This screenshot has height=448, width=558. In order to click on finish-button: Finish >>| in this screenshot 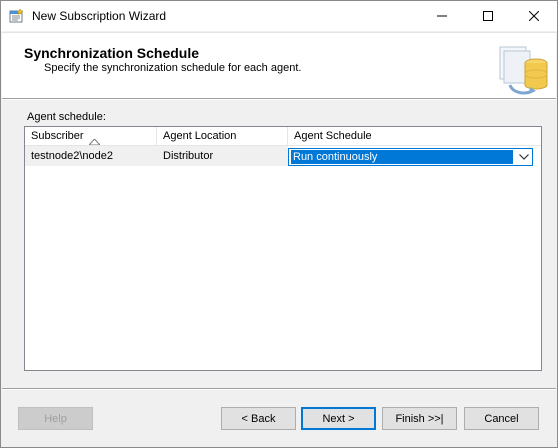, I will do `click(419, 418)`.